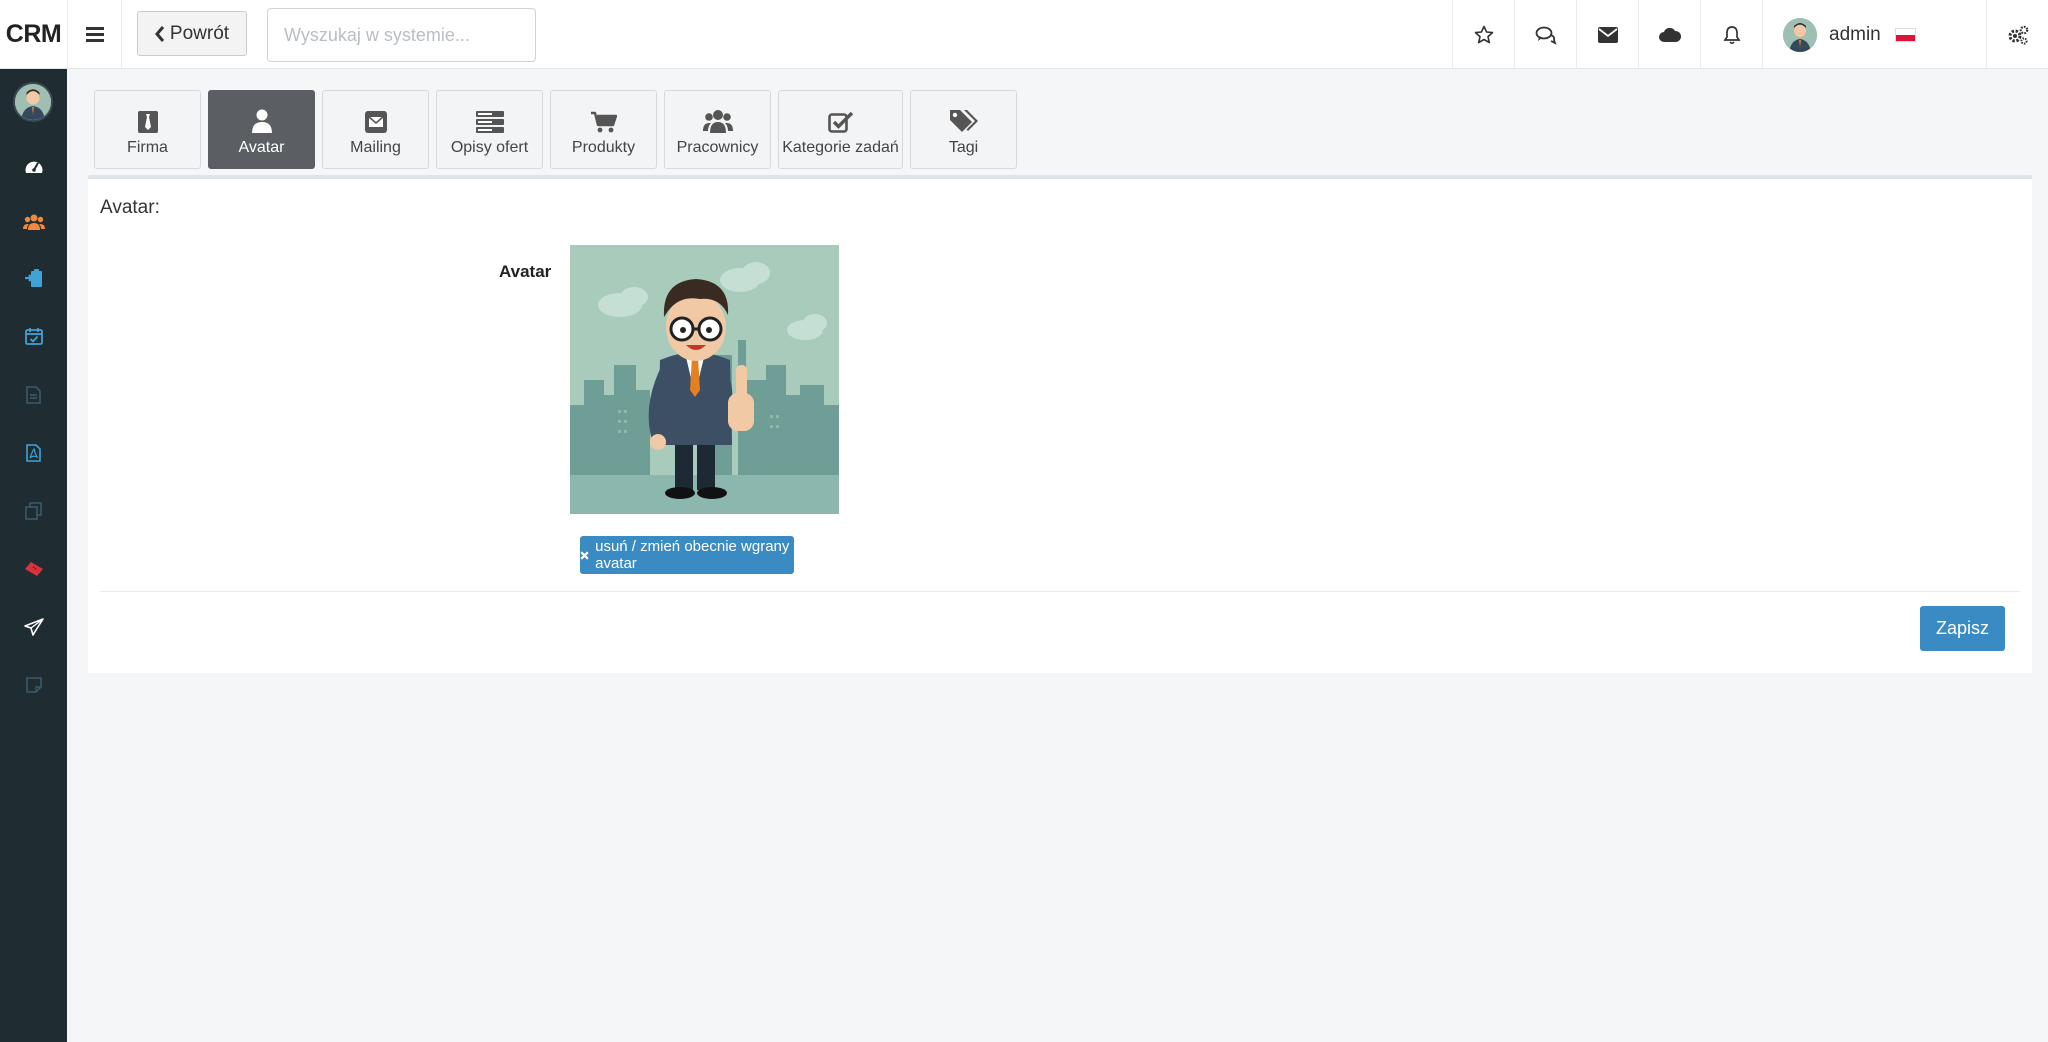 The width and height of the screenshot is (2048, 1042). I want to click on user-icon, so click(261, 121).